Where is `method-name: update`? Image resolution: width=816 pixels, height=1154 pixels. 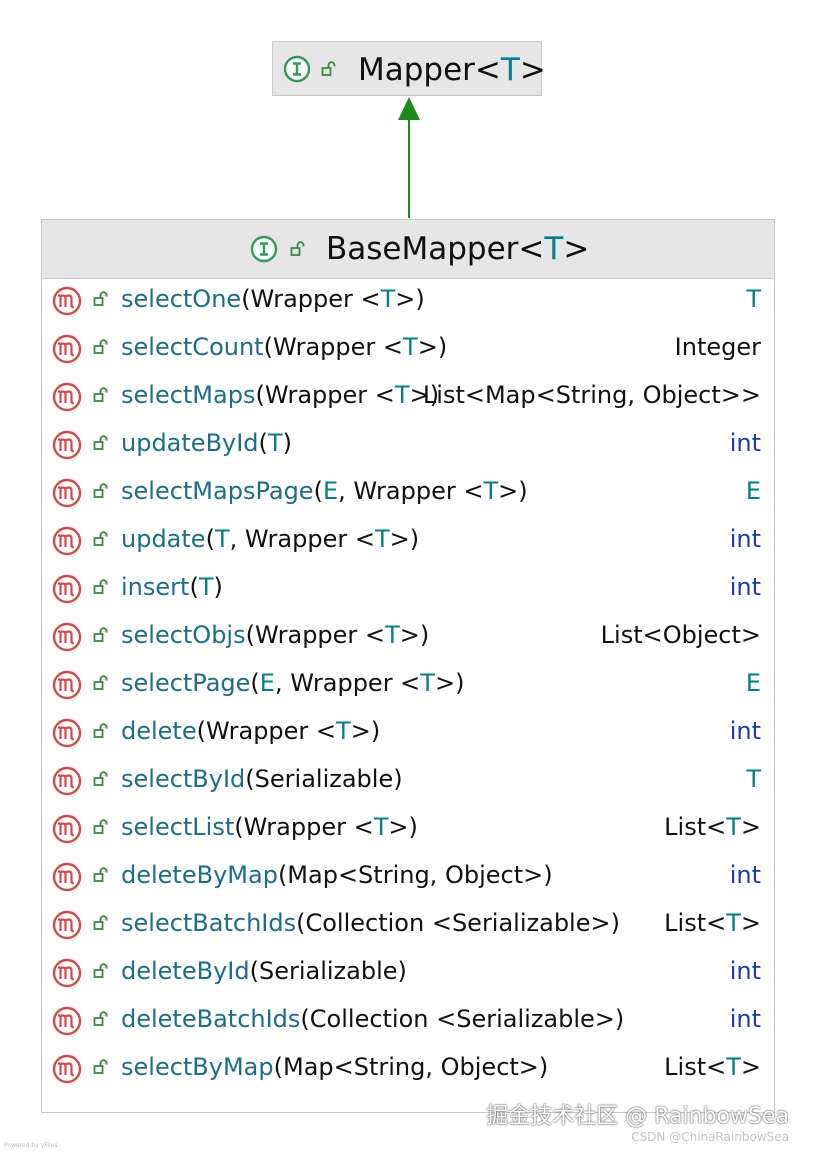
method-name: update is located at coordinates (163, 539).